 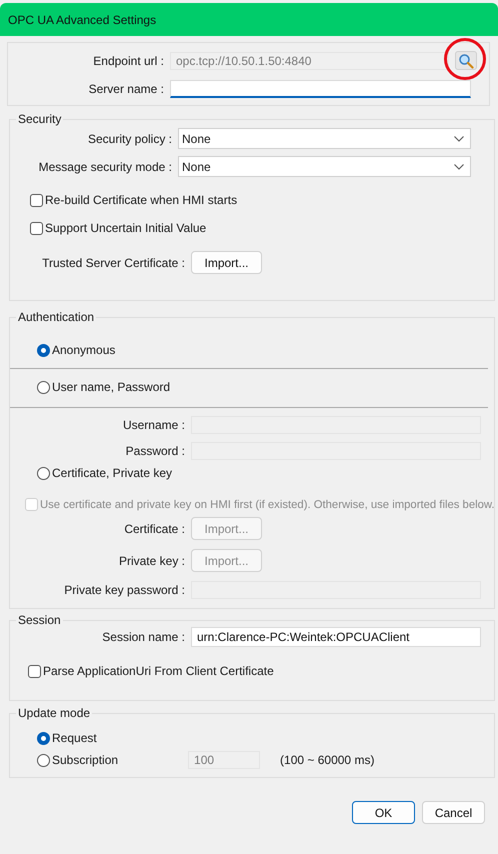 I want to click on radio-button: User name, Password, so click(x=265, y=387).